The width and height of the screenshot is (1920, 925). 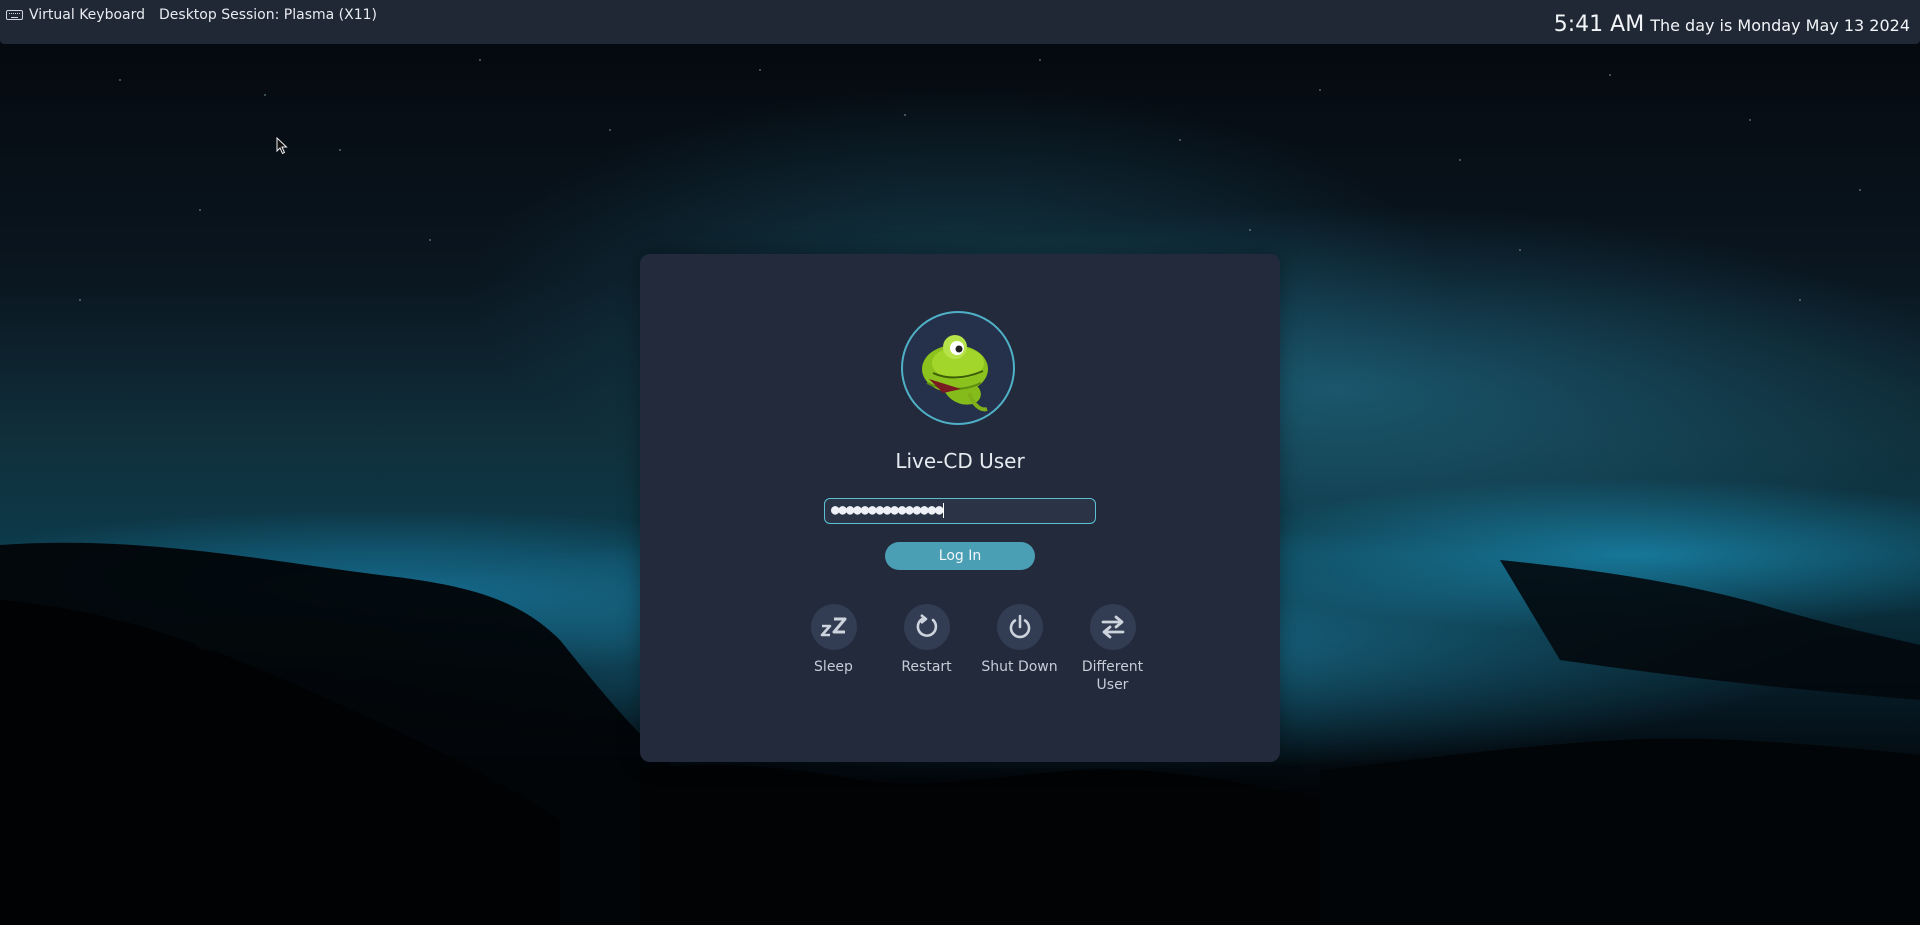 I want to click on sleep-button: Sleep, so click(x=833, y=649).